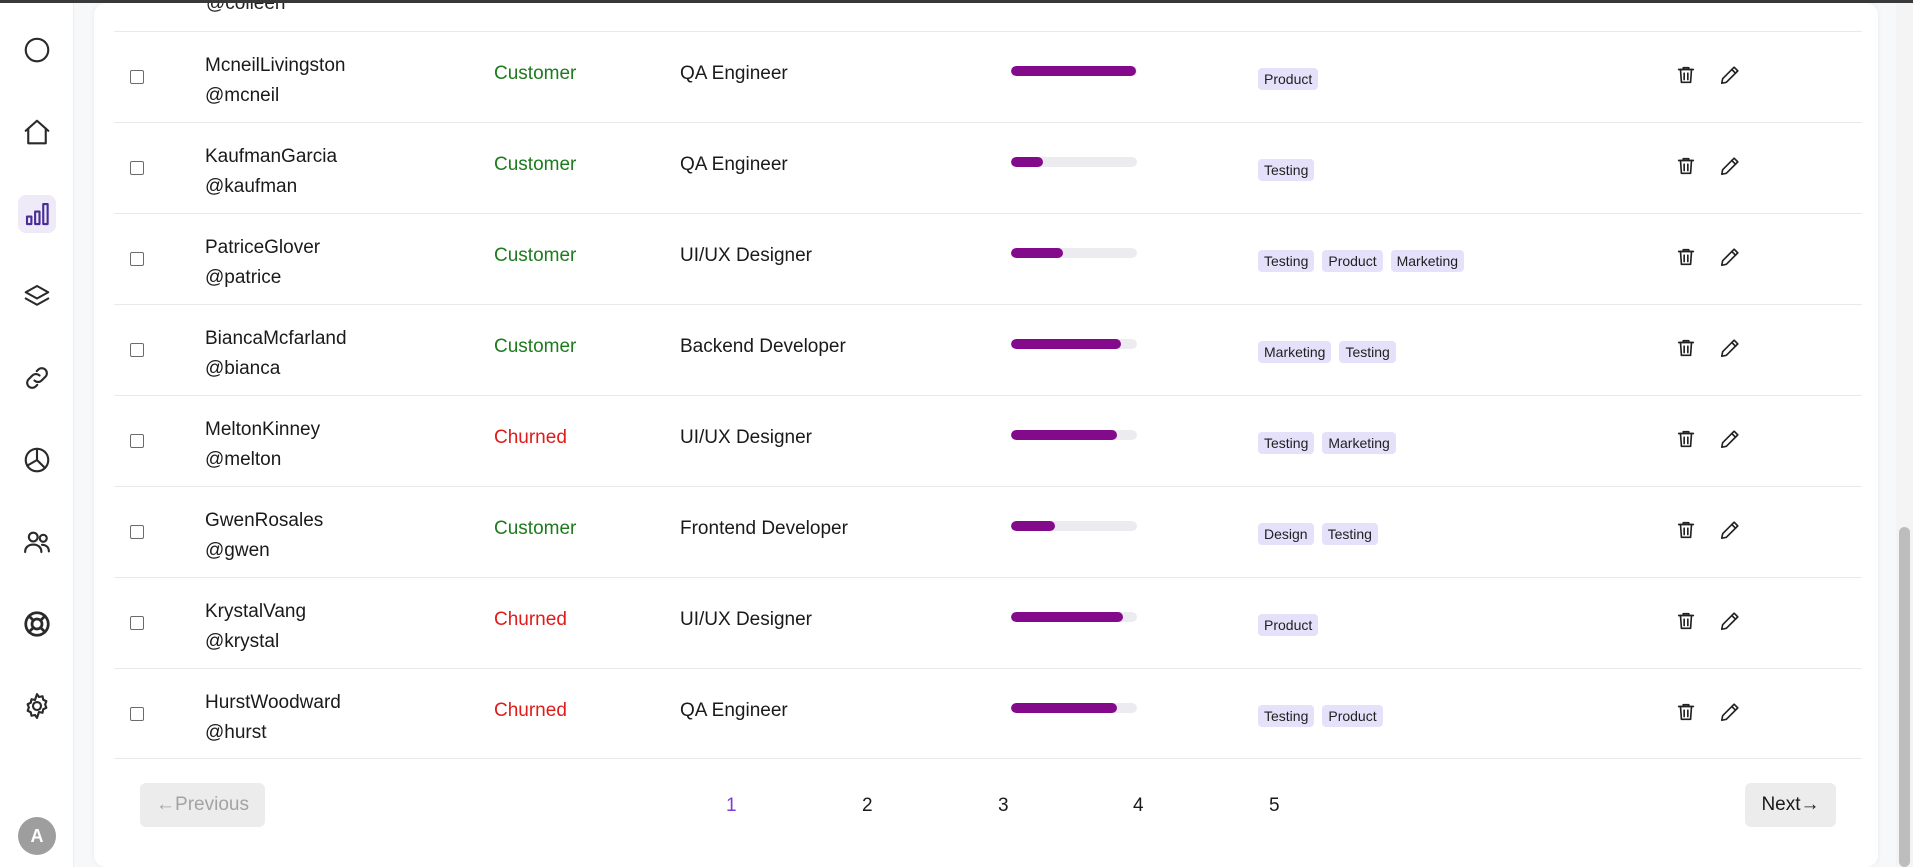  What do you see at coordinates (37, 542) in the screenshot?
I see `users-icon` at bounding box center [37, 542].